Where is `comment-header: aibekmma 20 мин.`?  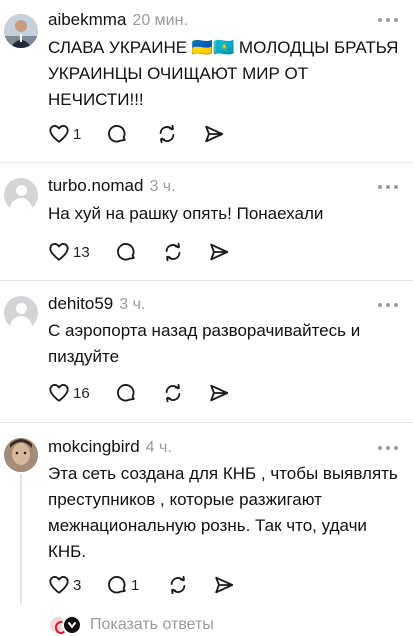 comment-header: aibekmma 20 мин. is located at coordinates (118, 21).